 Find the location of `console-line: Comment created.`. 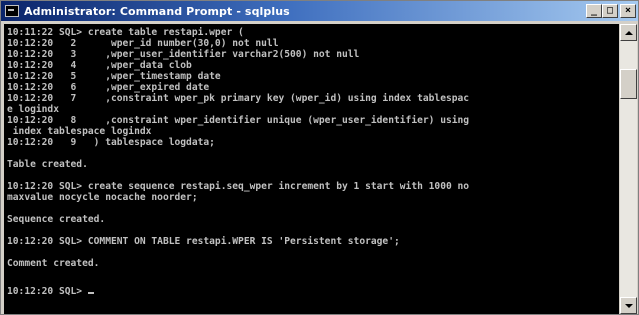

console-line: Comment created. is located at coordinates (53, 263).